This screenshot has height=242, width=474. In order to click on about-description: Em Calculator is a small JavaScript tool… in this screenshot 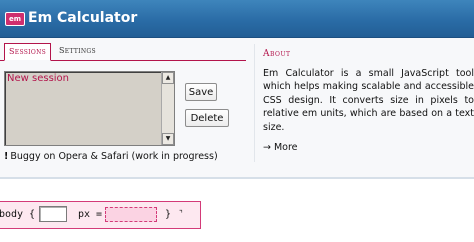, I will do `click(368, 100)`.